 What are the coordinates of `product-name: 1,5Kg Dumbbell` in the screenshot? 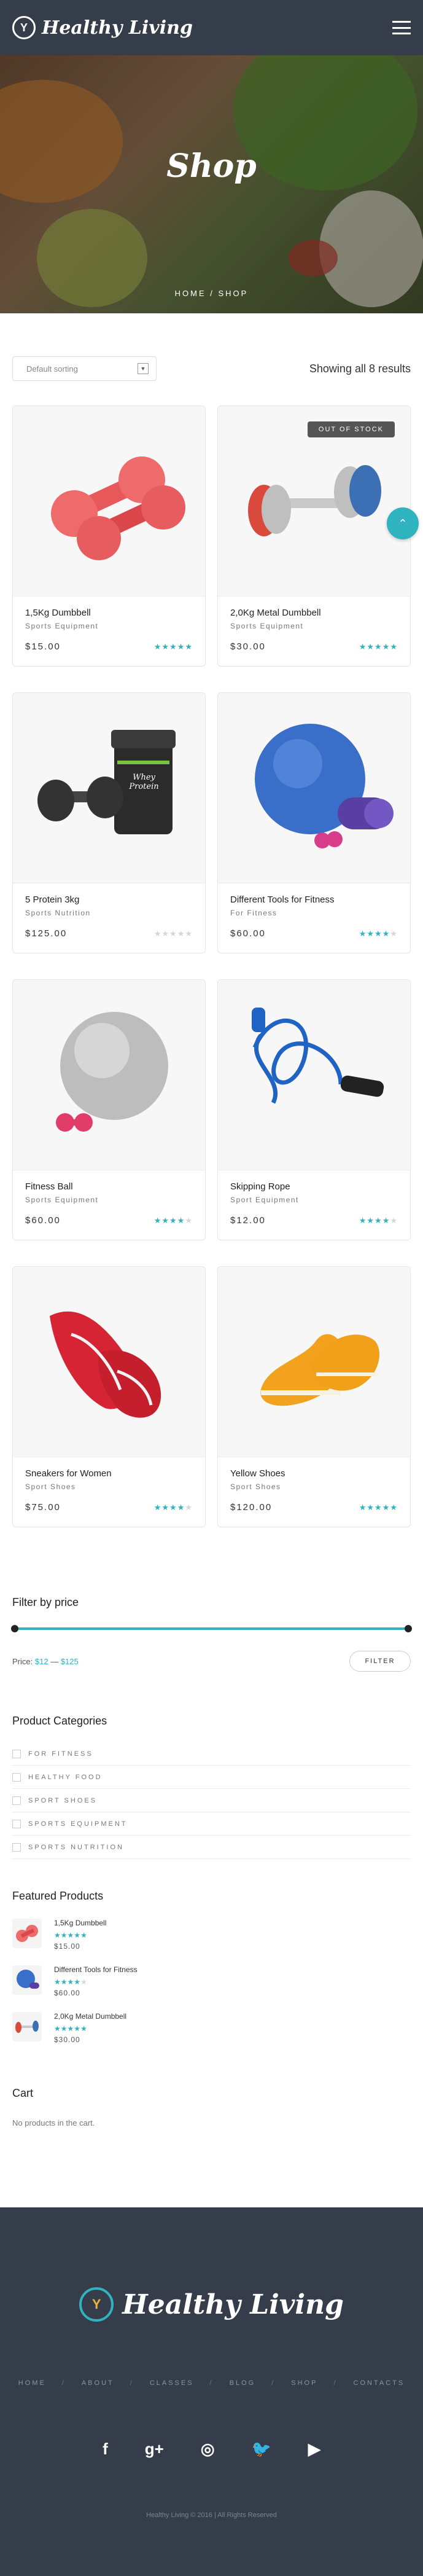 It's located at (109, 613).